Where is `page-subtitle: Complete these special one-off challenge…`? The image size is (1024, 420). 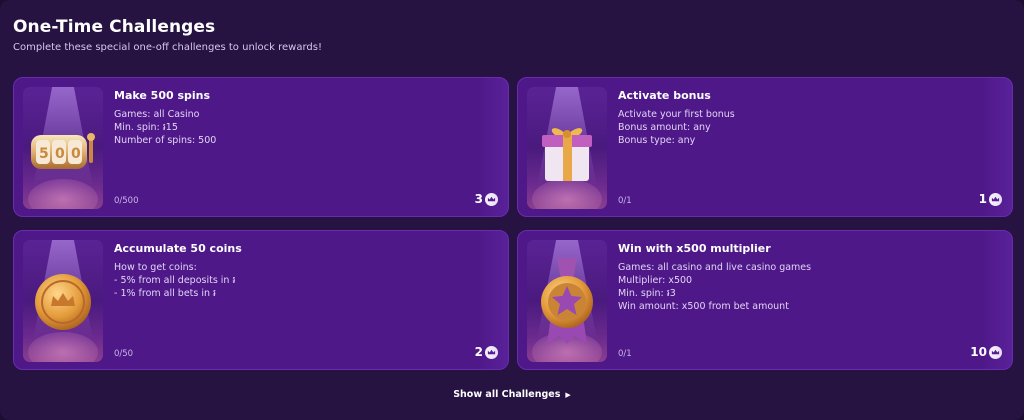
page-subtitle: Complete these special one-off challenge… is located at coordinates (167, 47).